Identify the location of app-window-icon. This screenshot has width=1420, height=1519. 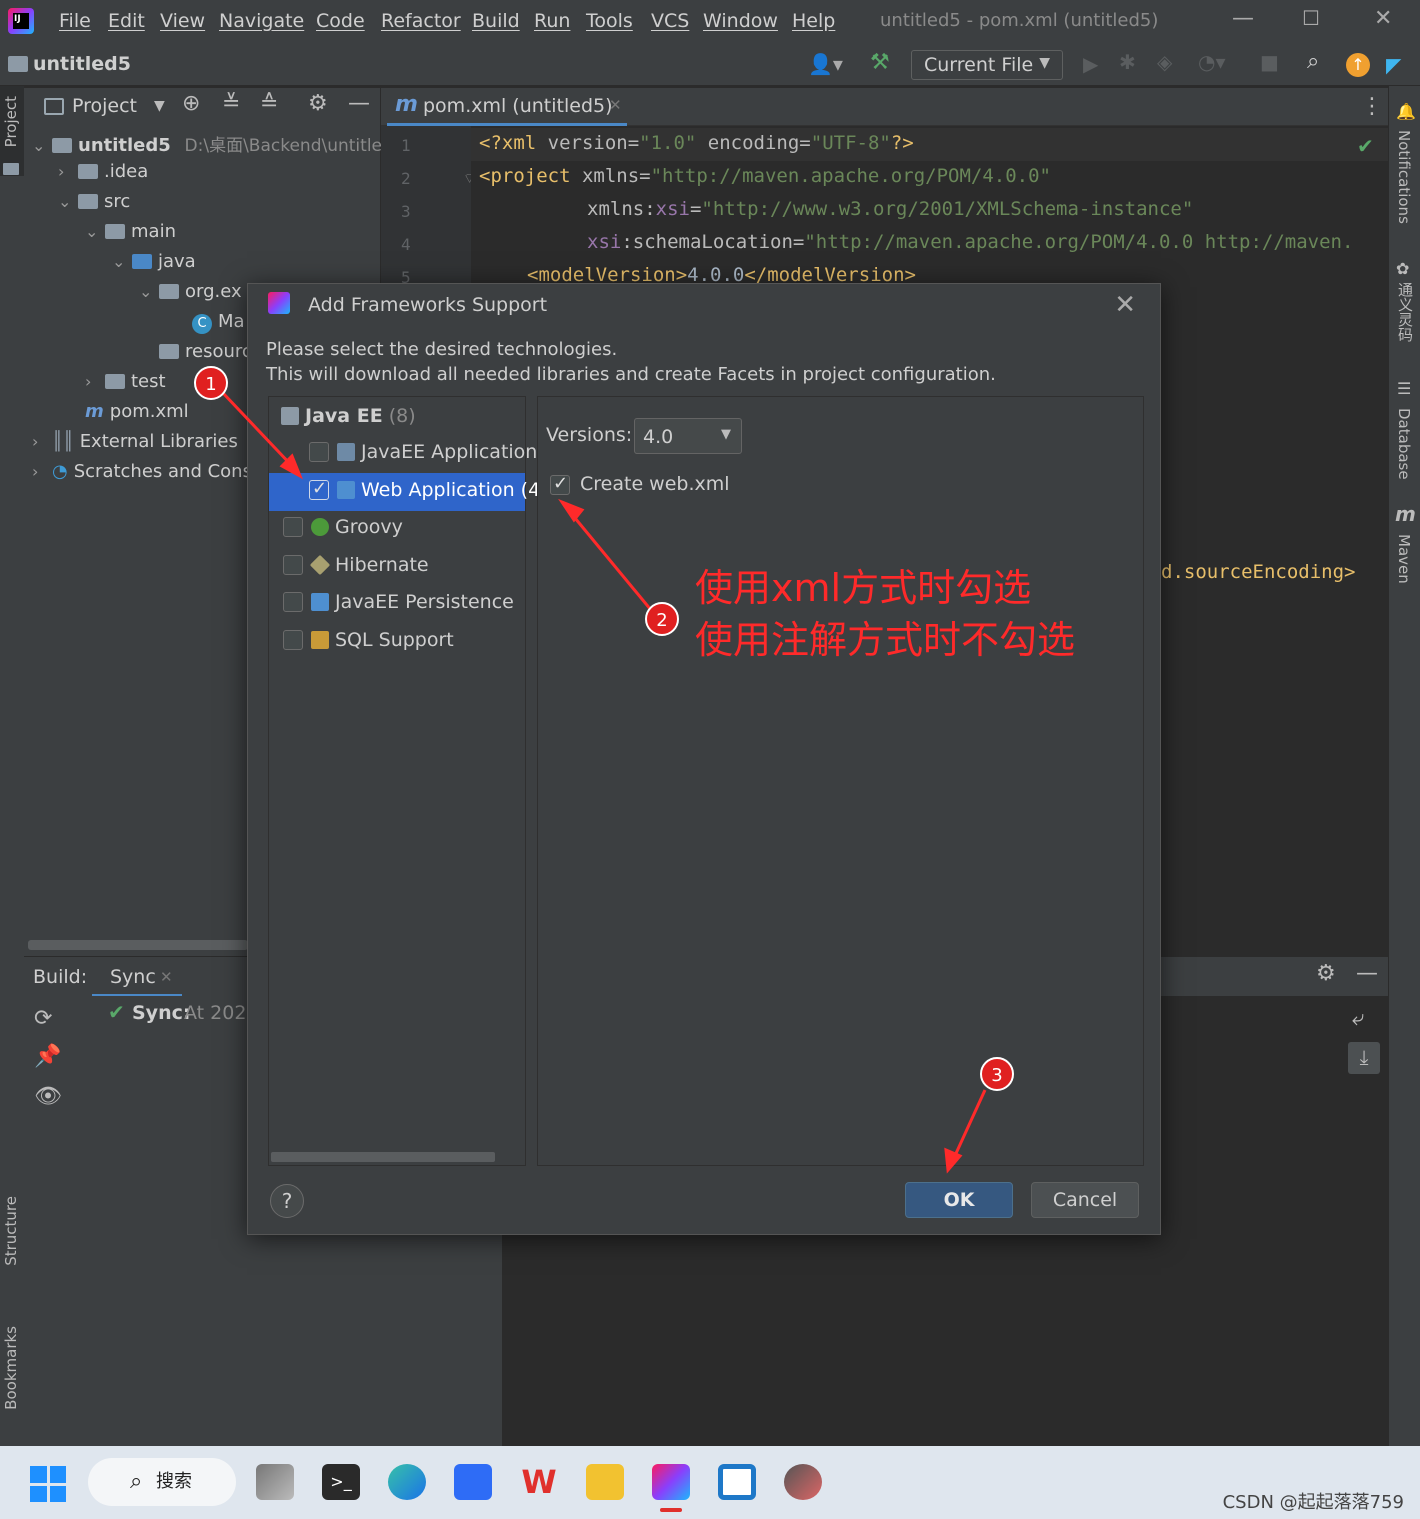
(737, 1482).